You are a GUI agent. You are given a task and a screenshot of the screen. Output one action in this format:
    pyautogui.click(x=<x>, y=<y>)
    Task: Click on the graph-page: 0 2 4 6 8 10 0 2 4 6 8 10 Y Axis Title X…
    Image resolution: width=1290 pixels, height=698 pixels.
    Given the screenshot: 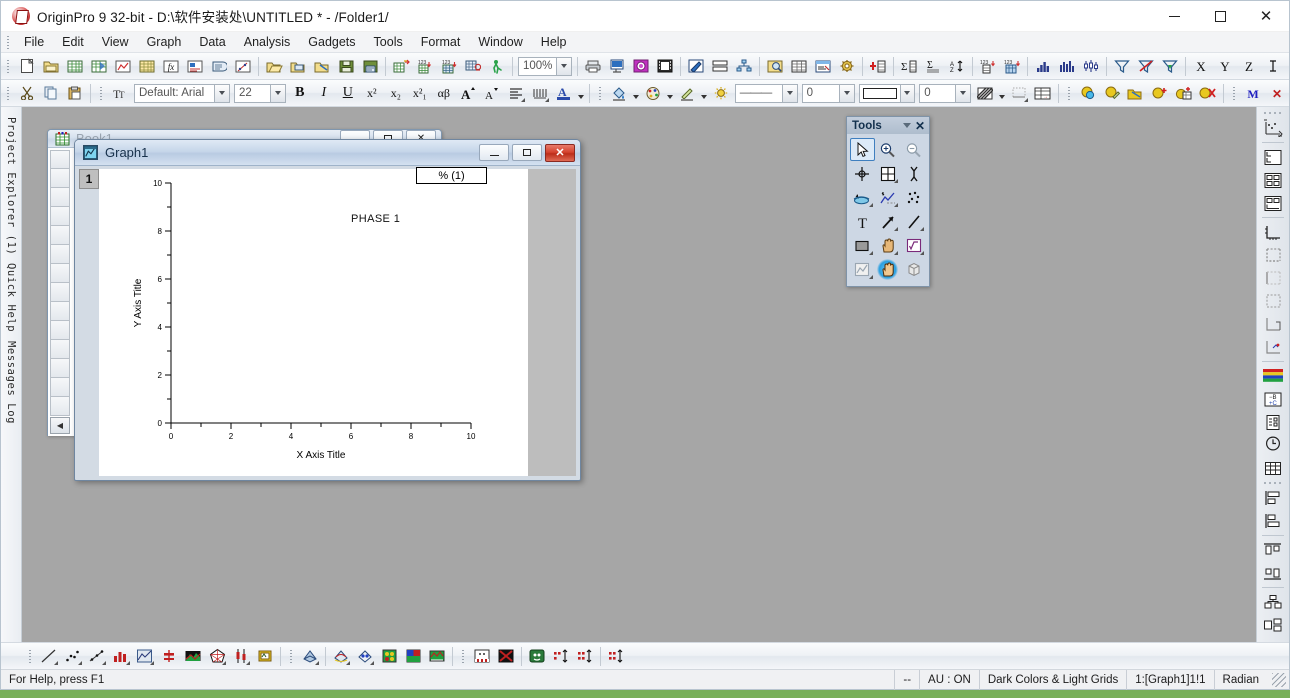 What is the action you would take?
    pyautogui.click(x=313, y=323)
    